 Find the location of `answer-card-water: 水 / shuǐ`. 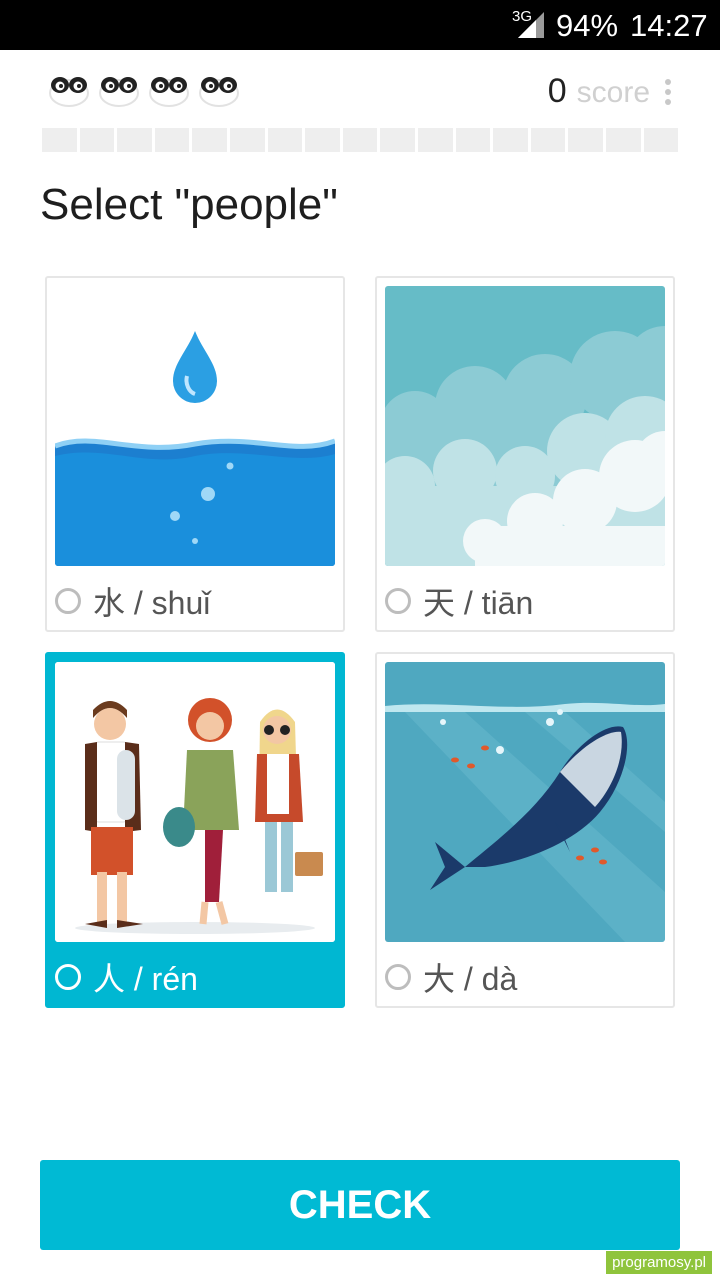

answer-card-water: 水 / shuǐ is located at coordinates (195, 454).